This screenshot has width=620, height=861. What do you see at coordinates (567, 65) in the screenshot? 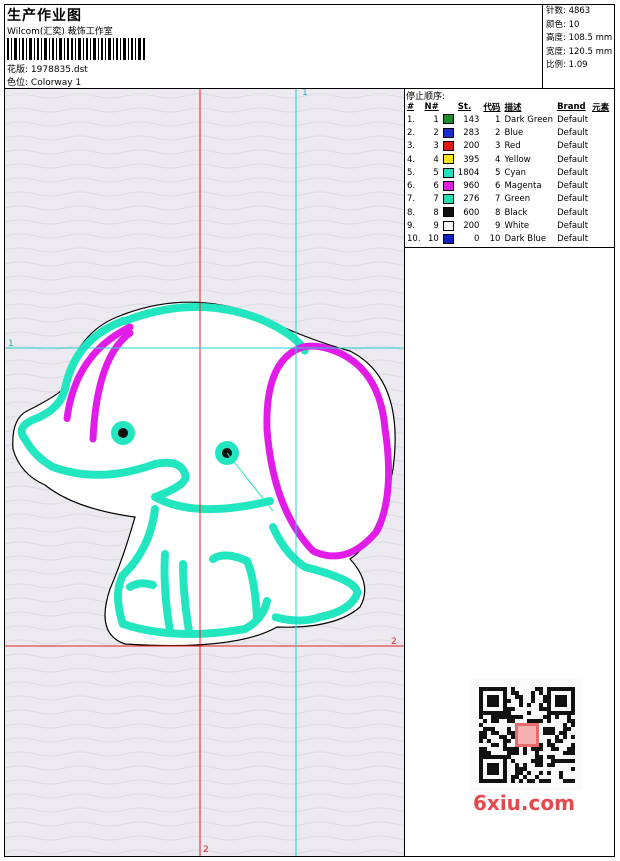
I see `stat-scale: 比例: 1.09` at bounding box center [567, 65].